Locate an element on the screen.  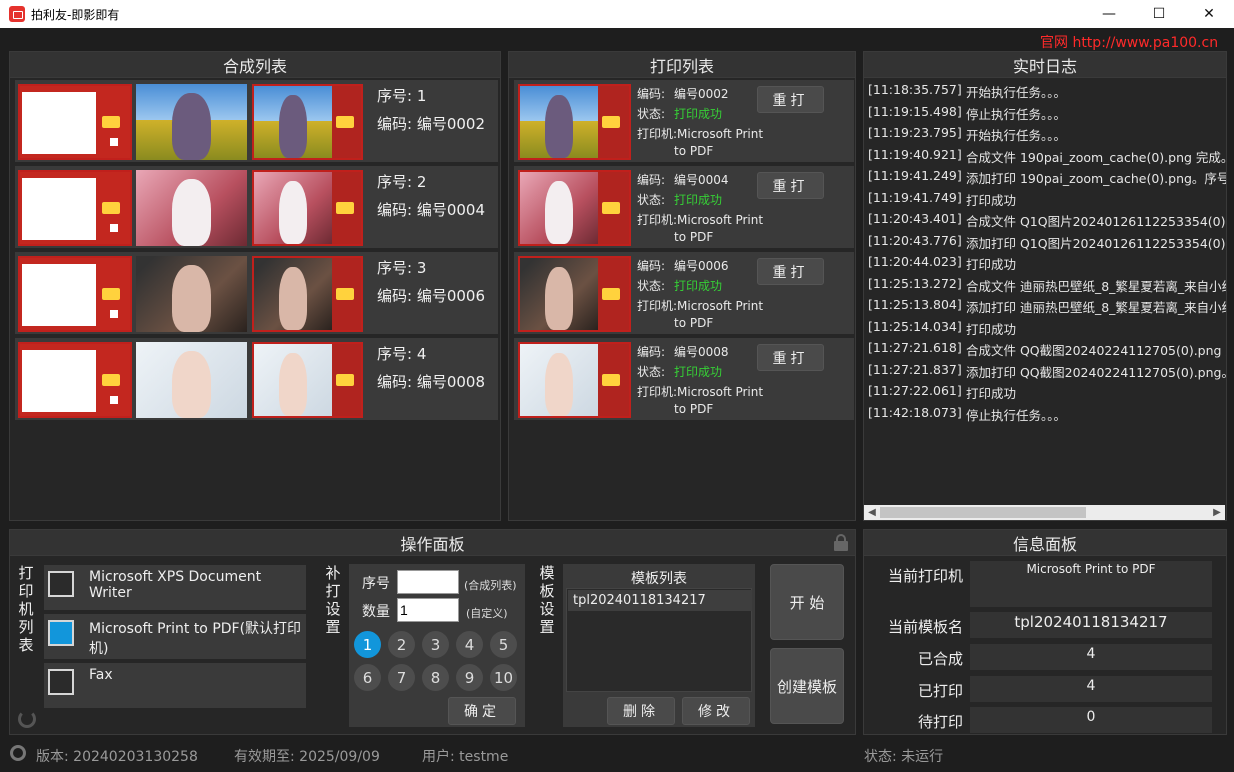
log-message: 添加打印 QQ截图20240224112705(0).png。序 is located at coordinates (1096, 372).